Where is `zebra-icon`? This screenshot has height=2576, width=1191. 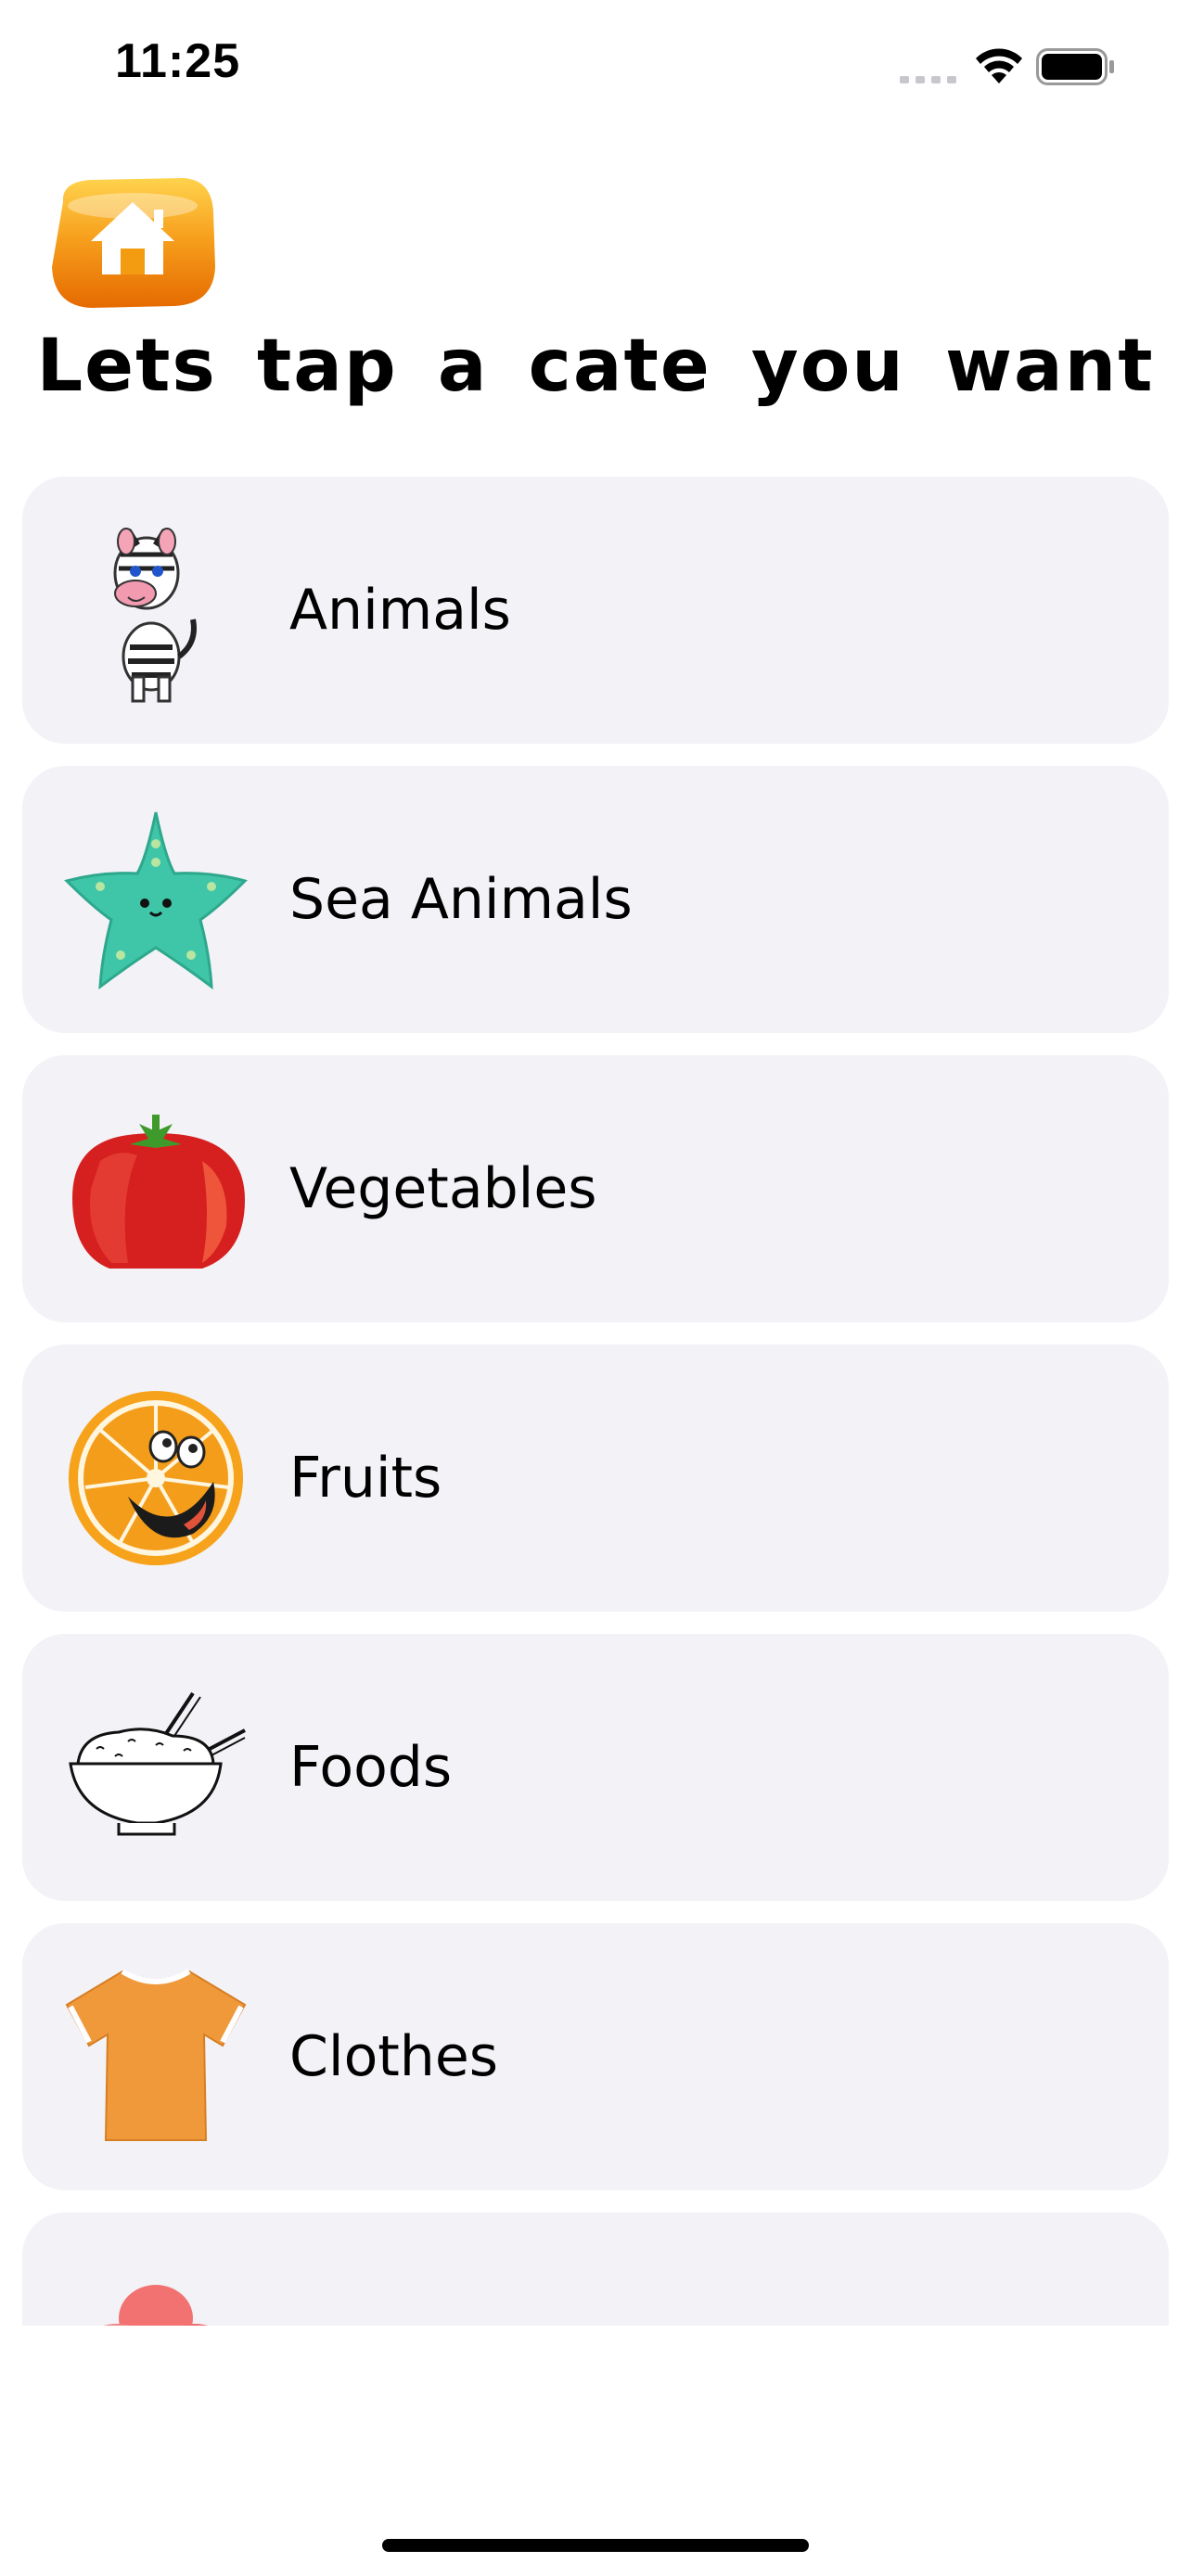
zebra-icon is located at coordinates (155, 615).